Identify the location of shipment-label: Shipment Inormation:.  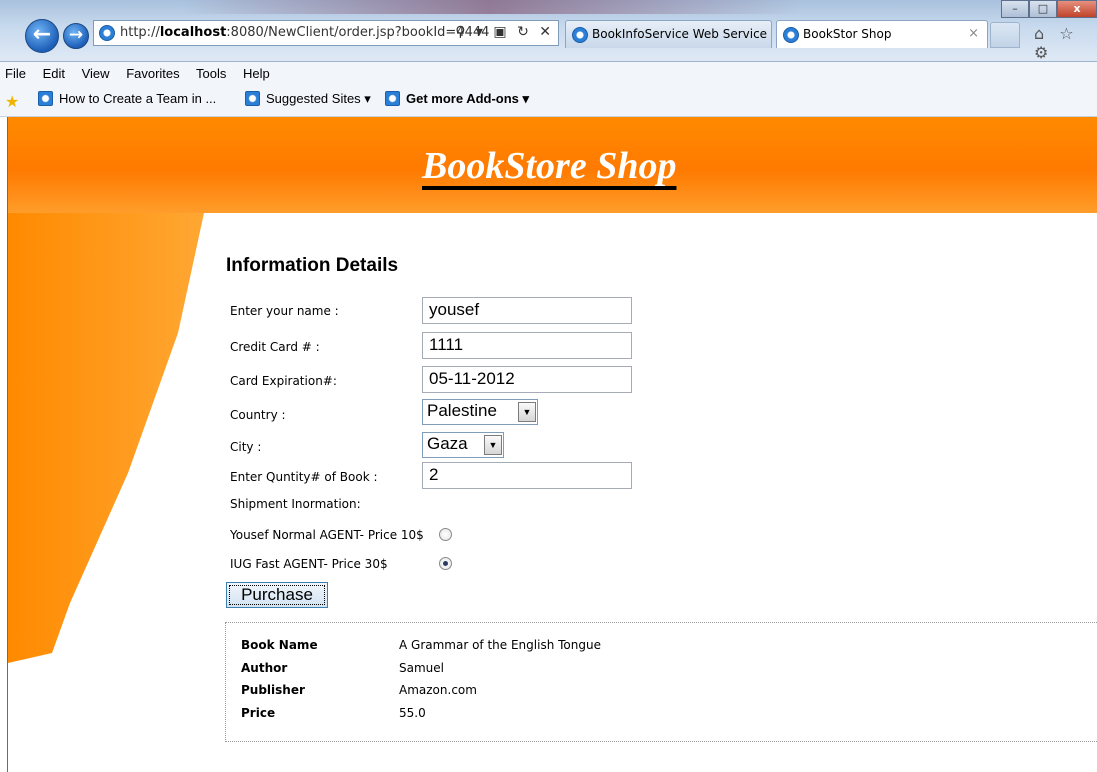
(295, 504).